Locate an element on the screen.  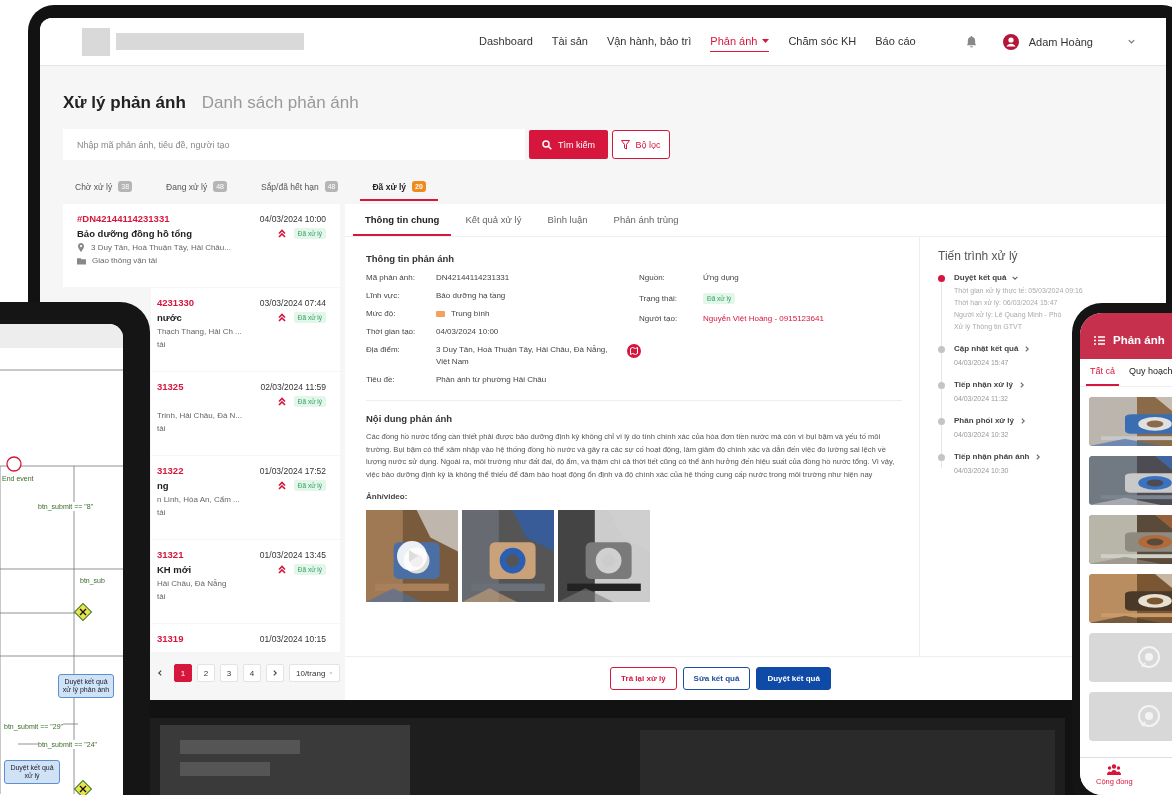
page-button: 1 is located at coordinates (183, 673).